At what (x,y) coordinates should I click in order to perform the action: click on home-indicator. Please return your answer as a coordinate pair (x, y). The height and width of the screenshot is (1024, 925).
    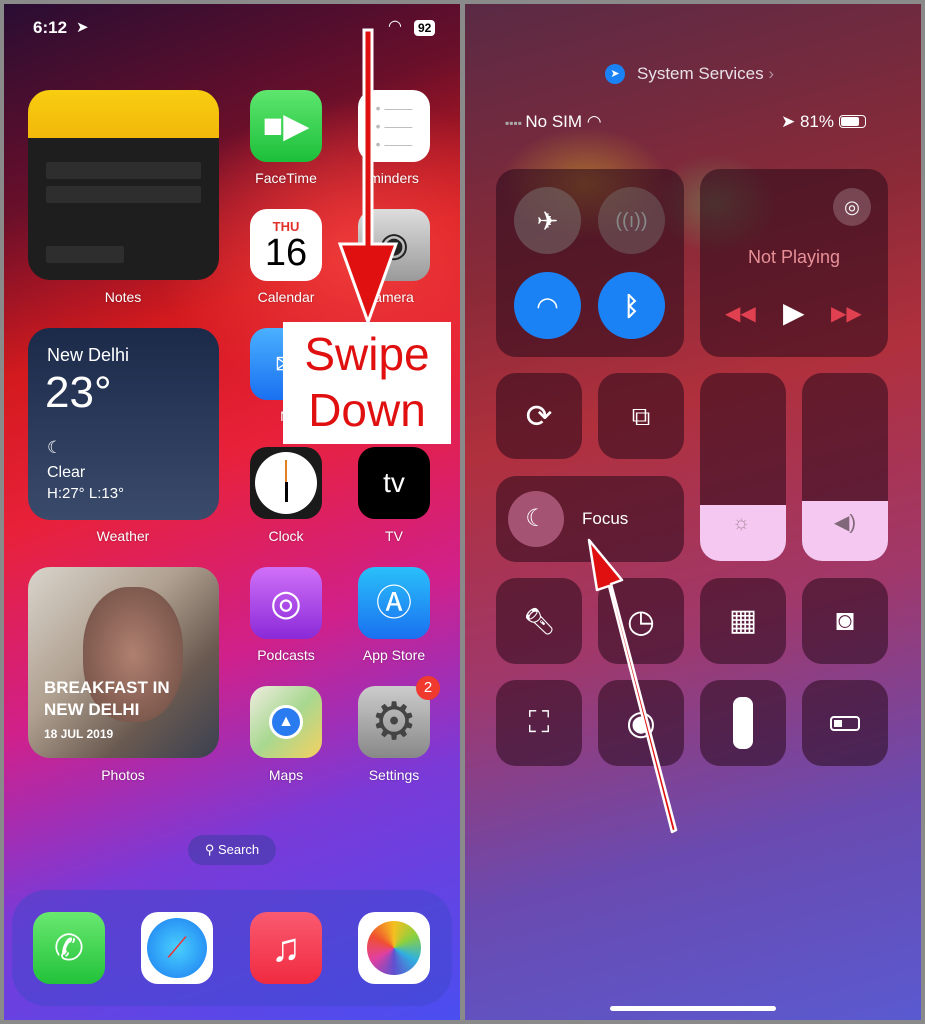
    Looking at the image, I should click on (693, 1008).